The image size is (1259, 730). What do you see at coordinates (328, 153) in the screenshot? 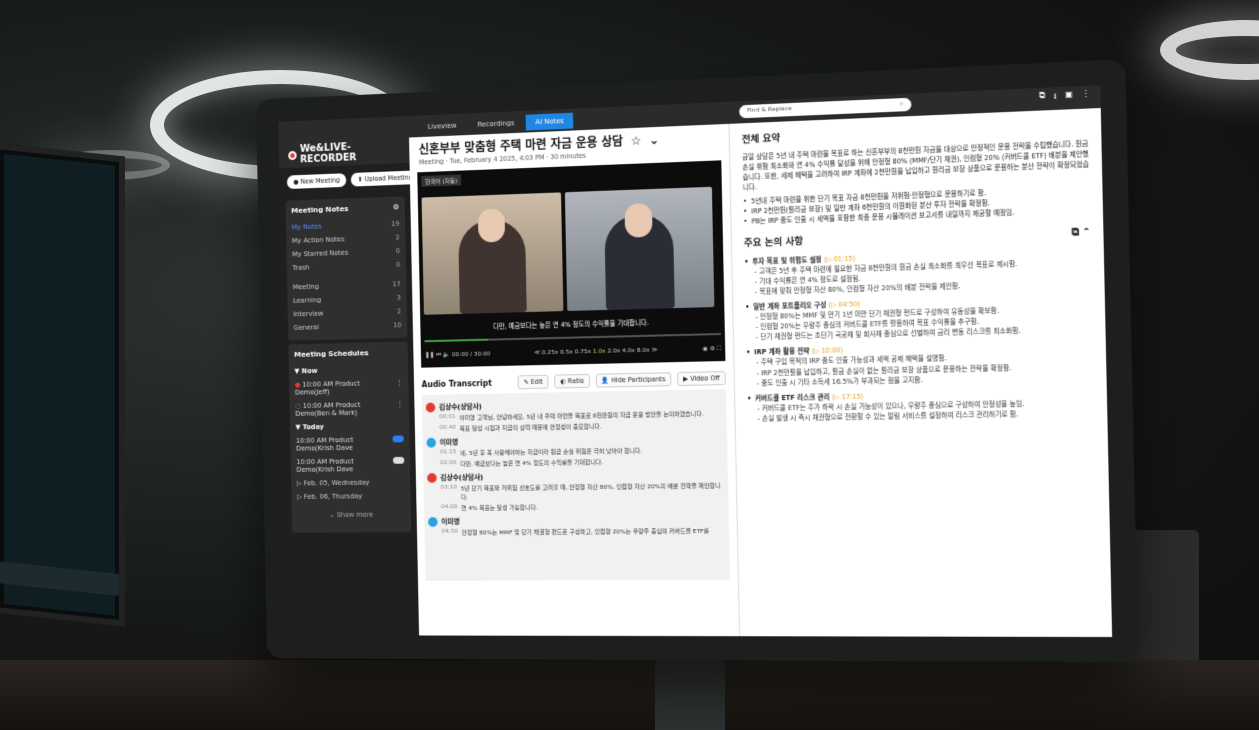
I see `app-name: We&LIVE-RECORDER` at bounding box center [328, 153].